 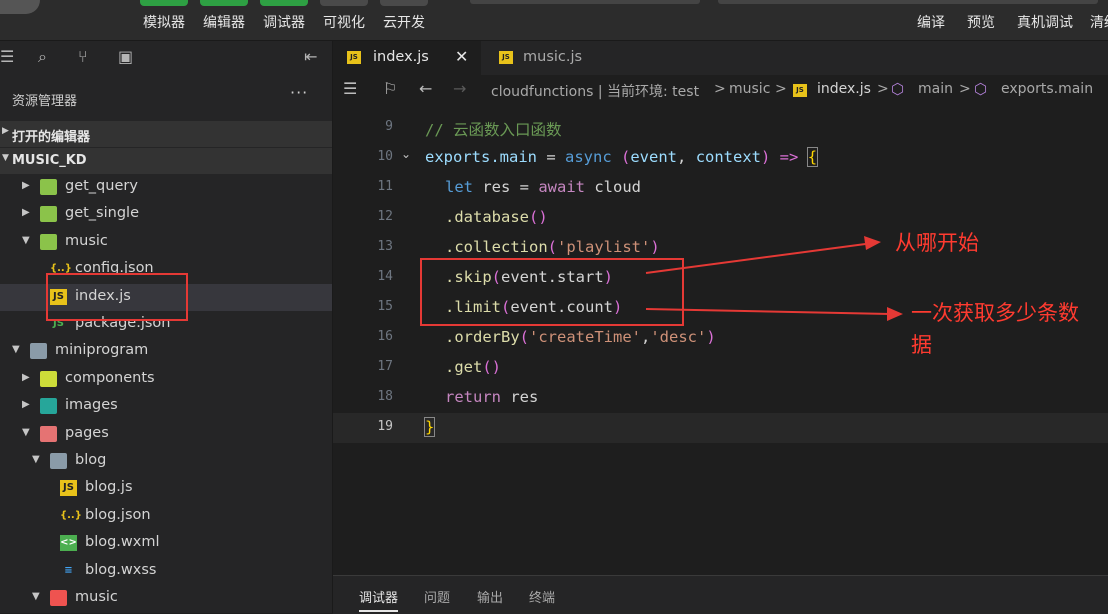 I want to click on compile-button: 编译, so click(x=931, y=22).